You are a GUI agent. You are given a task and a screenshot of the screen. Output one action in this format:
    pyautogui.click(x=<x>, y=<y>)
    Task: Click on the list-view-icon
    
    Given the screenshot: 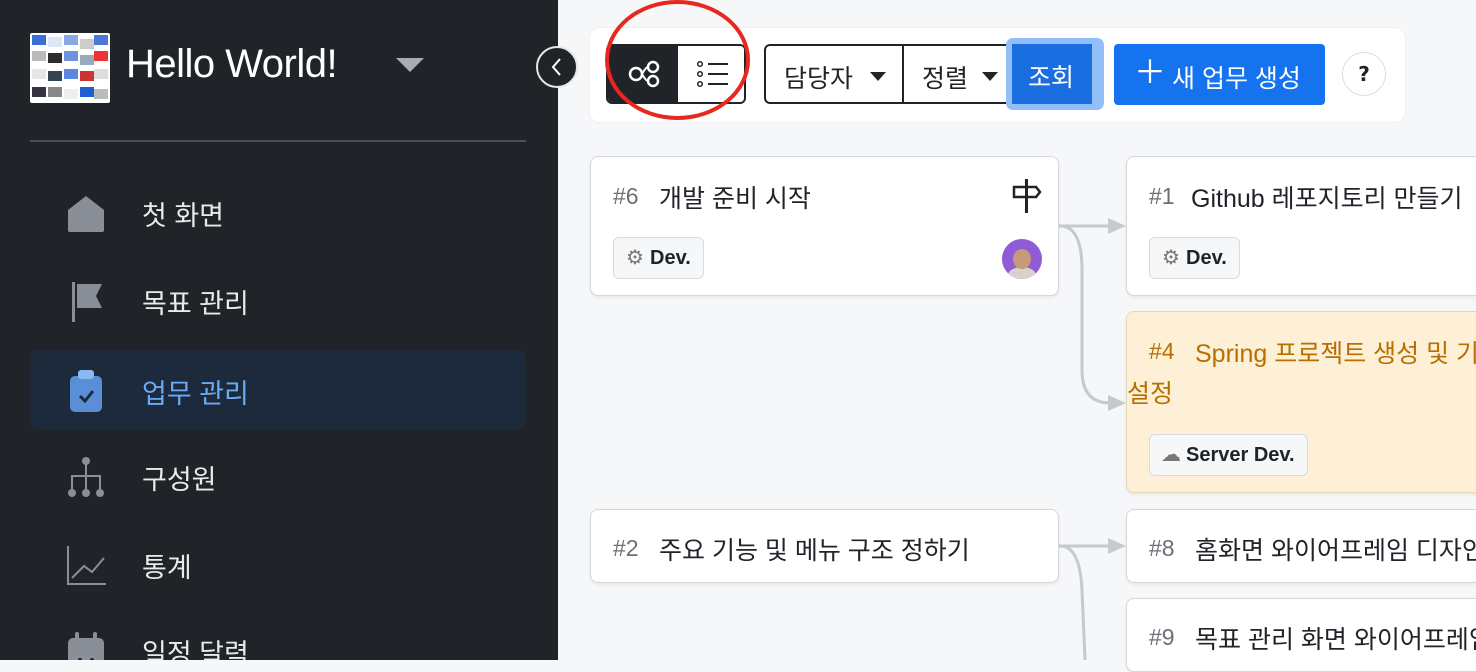 What is the action you would take?
    pyautogui.click(x=712, y=74)
    